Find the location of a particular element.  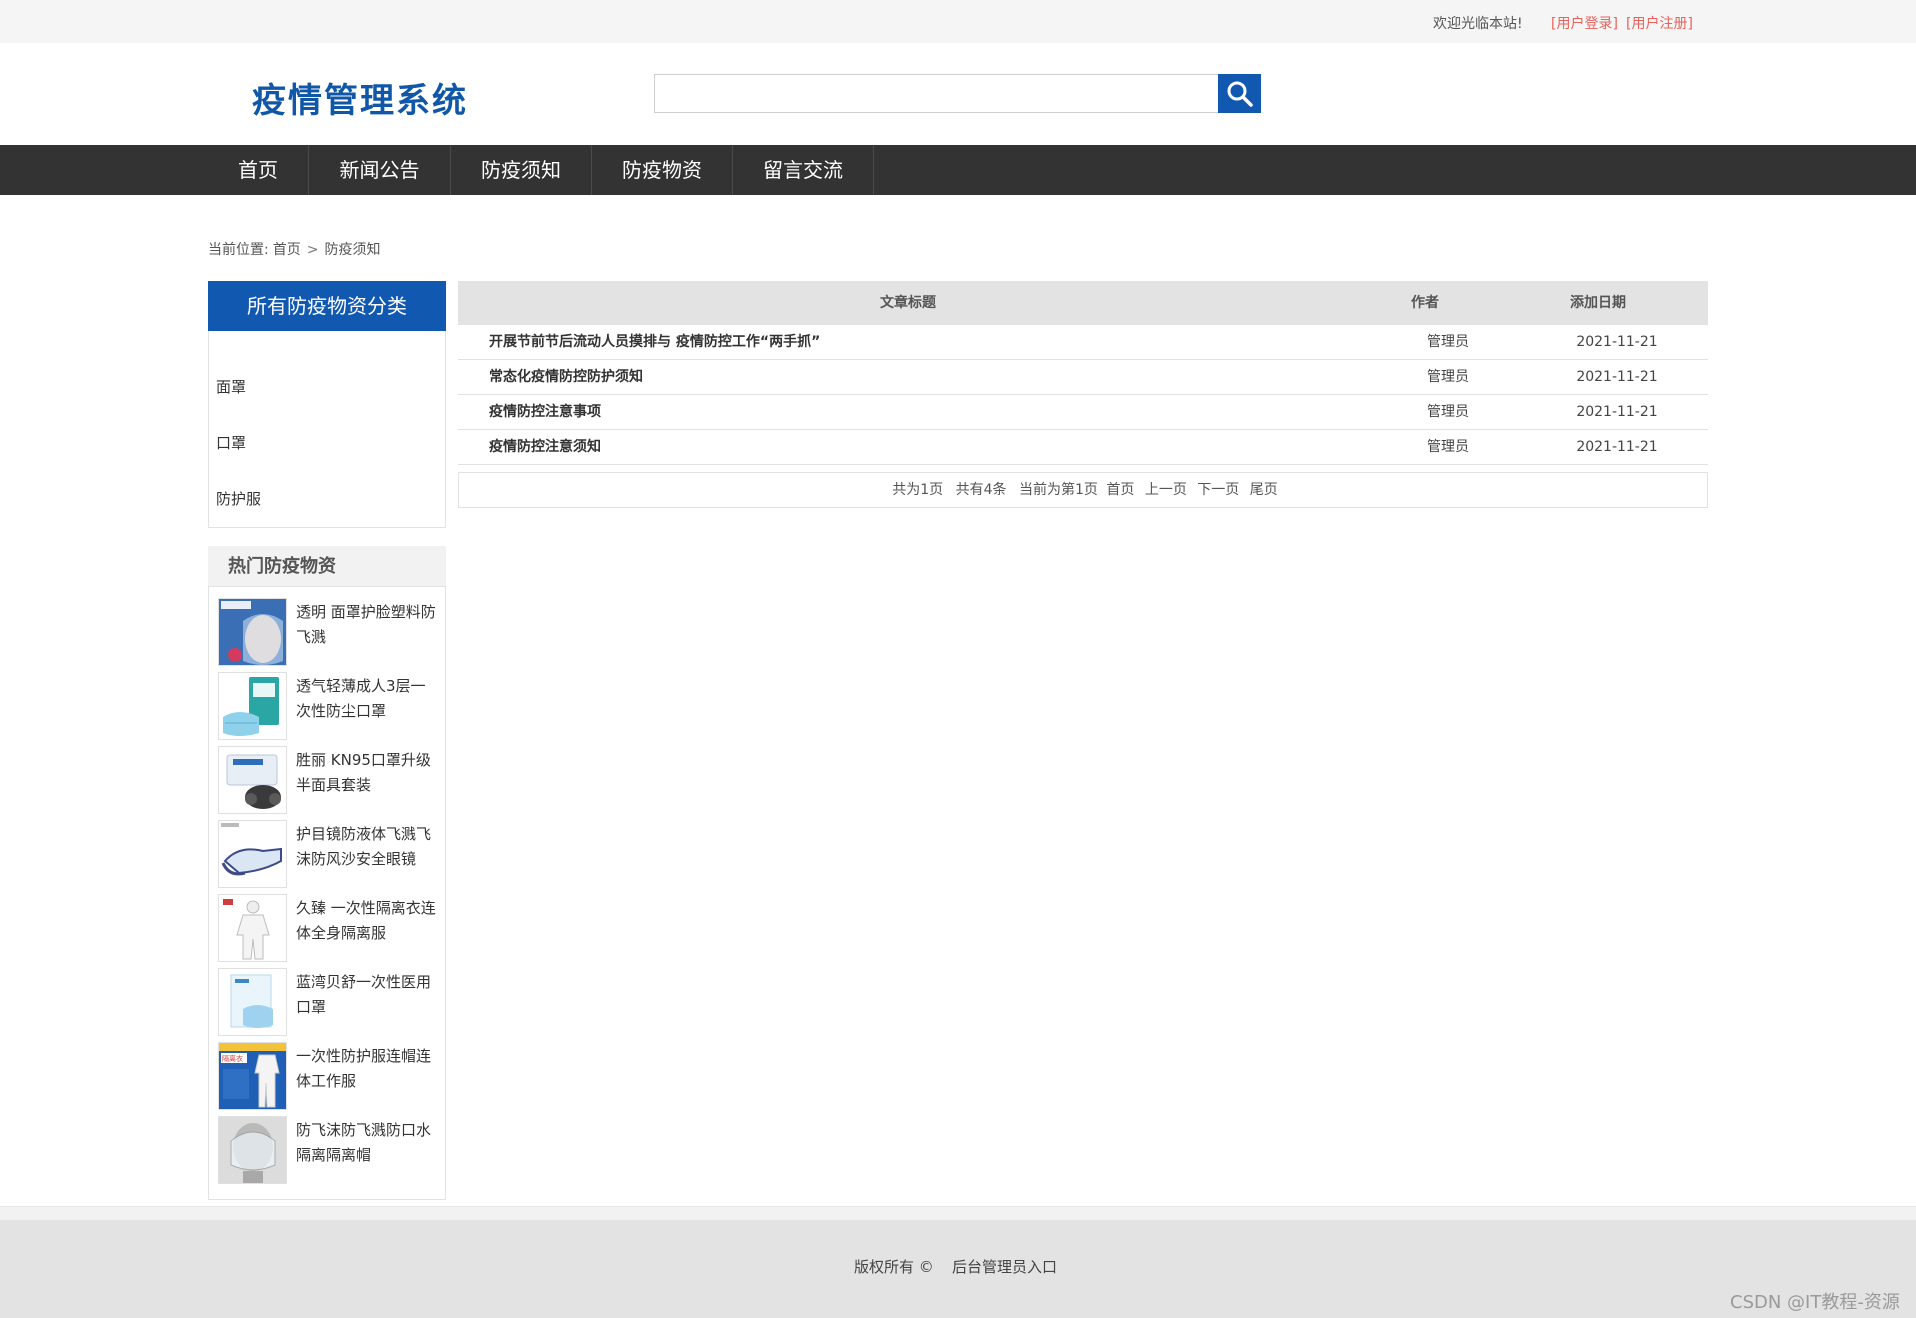

article-title-link: 常态化疫情防控防护须知 is located at coordinates (566, 377).